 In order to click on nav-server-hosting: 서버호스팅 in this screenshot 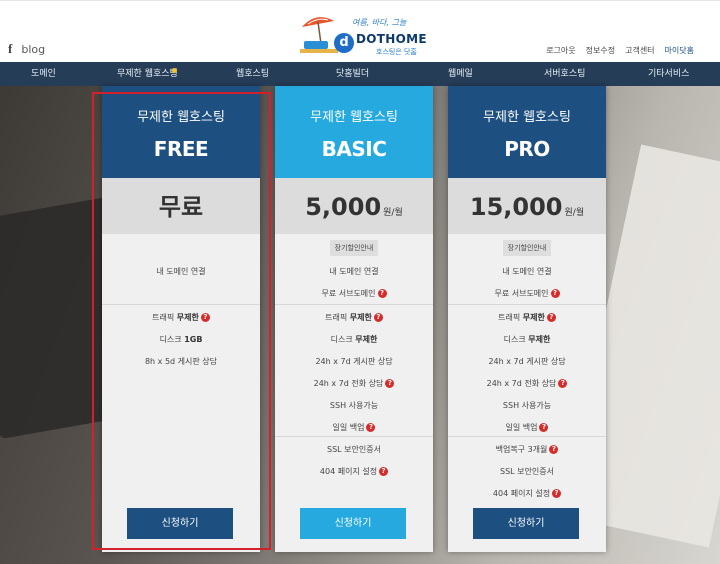, I will do `click(564, 74)`.